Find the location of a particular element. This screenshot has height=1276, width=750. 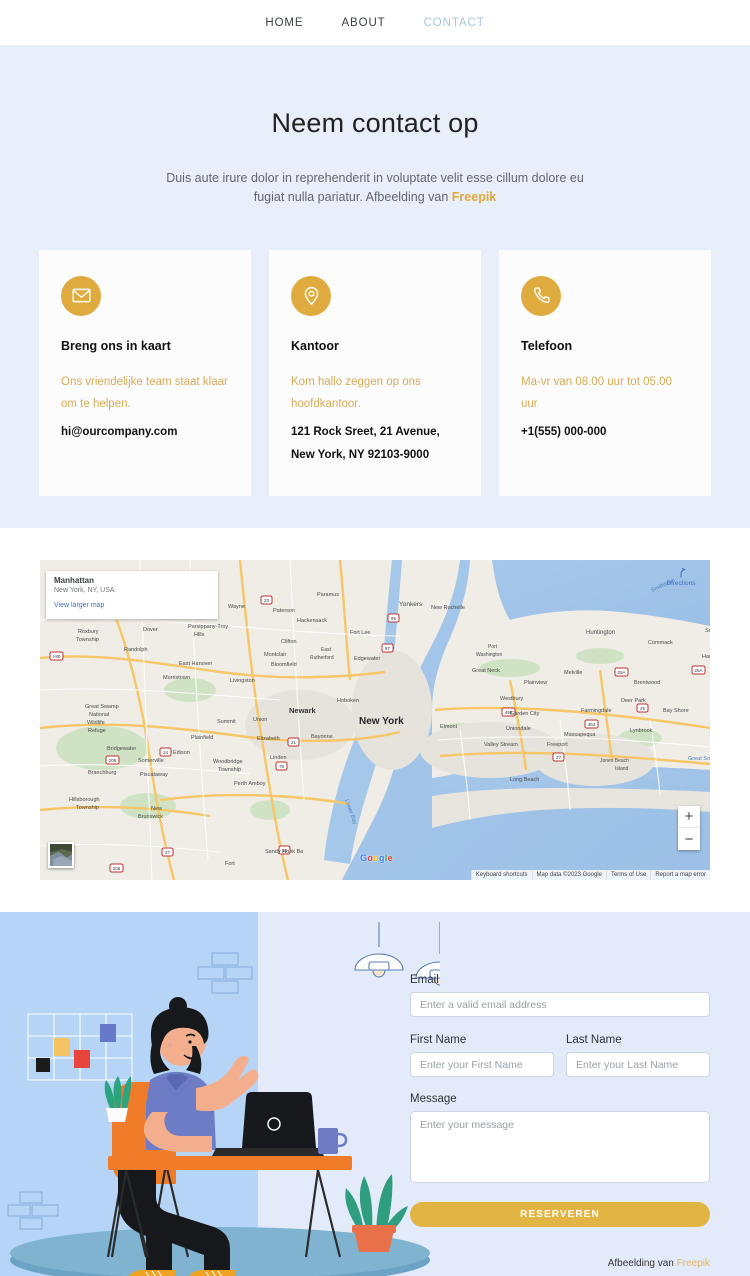

keyboard-shortcuts-link: Keyboard shortcuts is located at coordinates (501, 875).